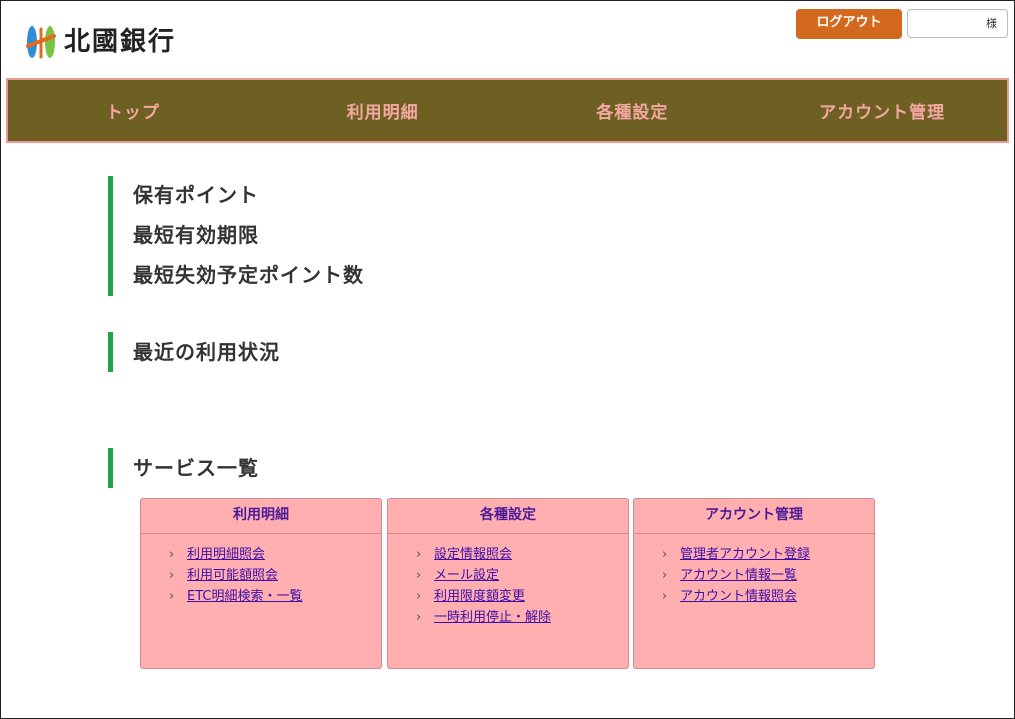  I want to click on list-item: › 利用明細照会, so click(275, 554).